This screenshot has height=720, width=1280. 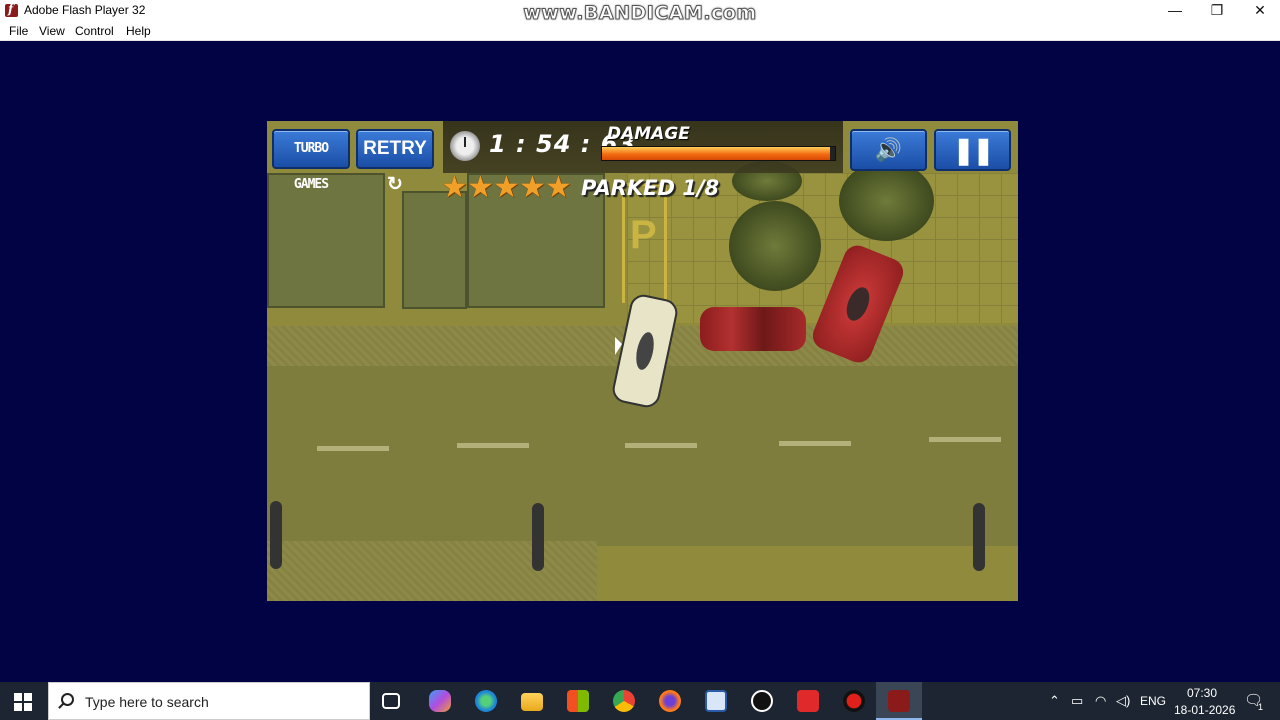 I want to click on bandicam-record-icon, so click(x=854, y=701).